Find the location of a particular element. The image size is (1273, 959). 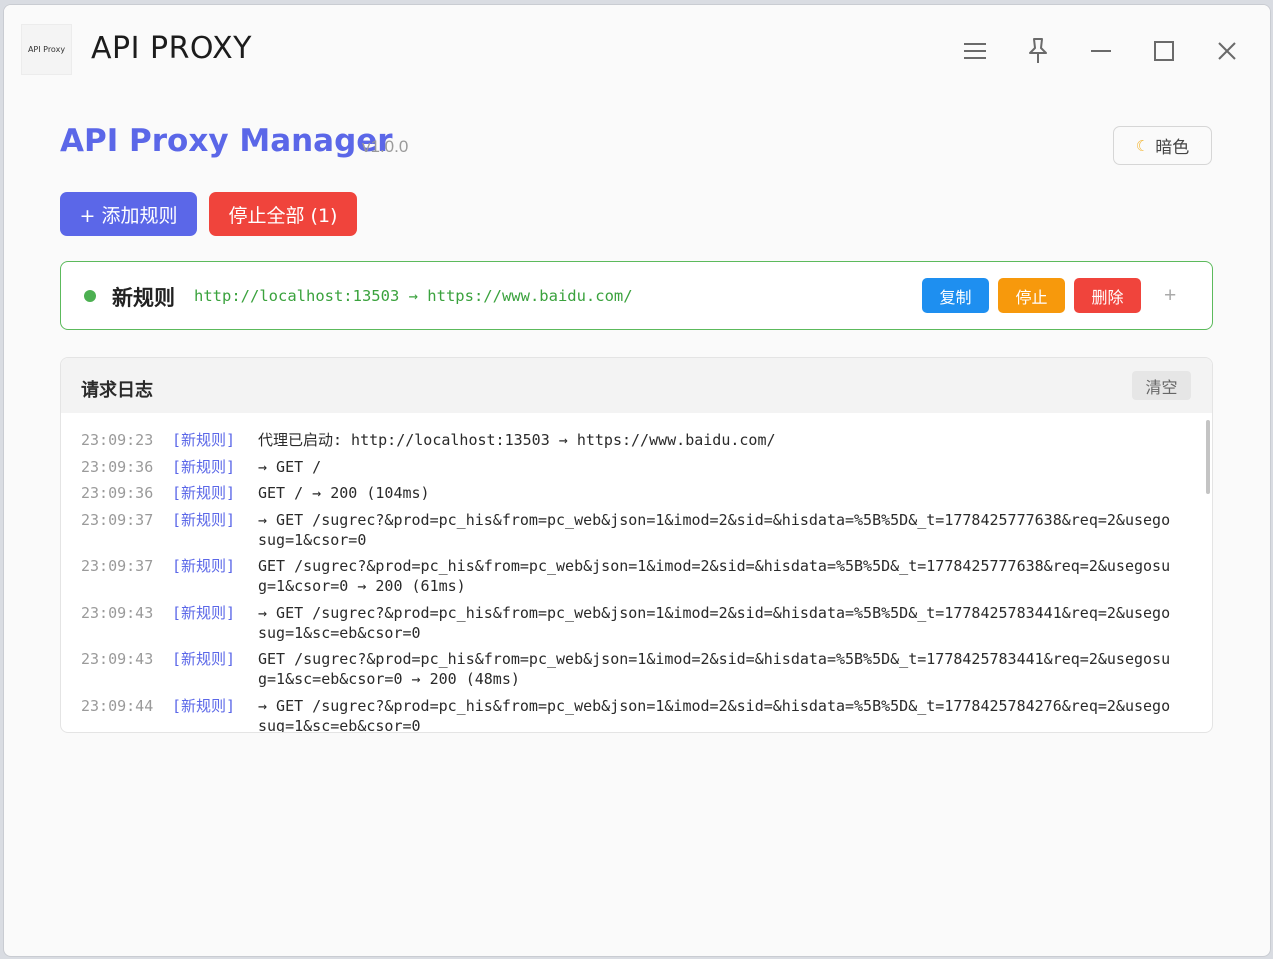

stop-button: 停止 is located at coordinates (1031, 295).